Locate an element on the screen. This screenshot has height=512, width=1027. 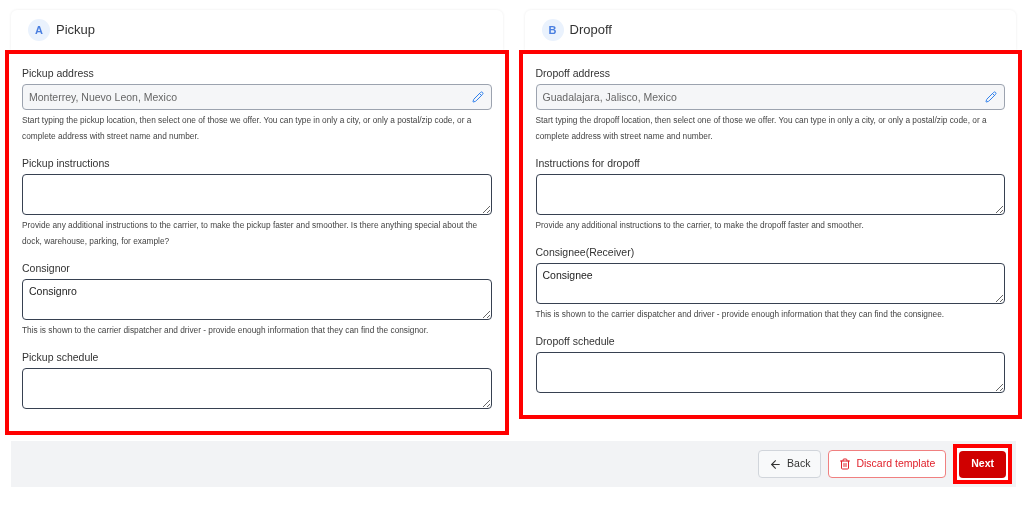
help-text: Start typing the dropoff location, then select one of those we offer. You can type in only a city, or only a postal/zip code, or a complete address with street name and number. is located at coordinates (761, 128).